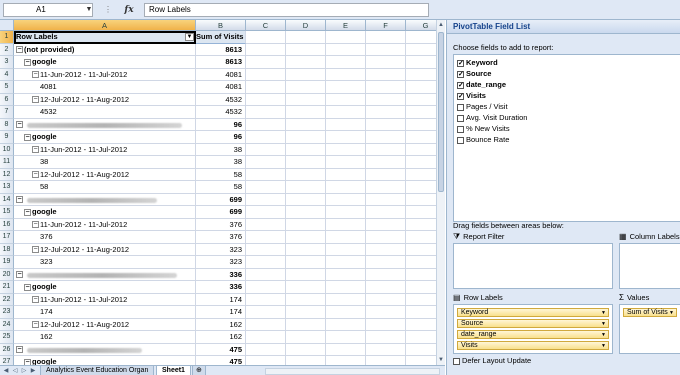 The height and width of the screenshot is (375, 680). What do you see at coordinates (483, 129) in the screenshot?
I see `field-item: % New Visits` at bounding box center [483, 129].